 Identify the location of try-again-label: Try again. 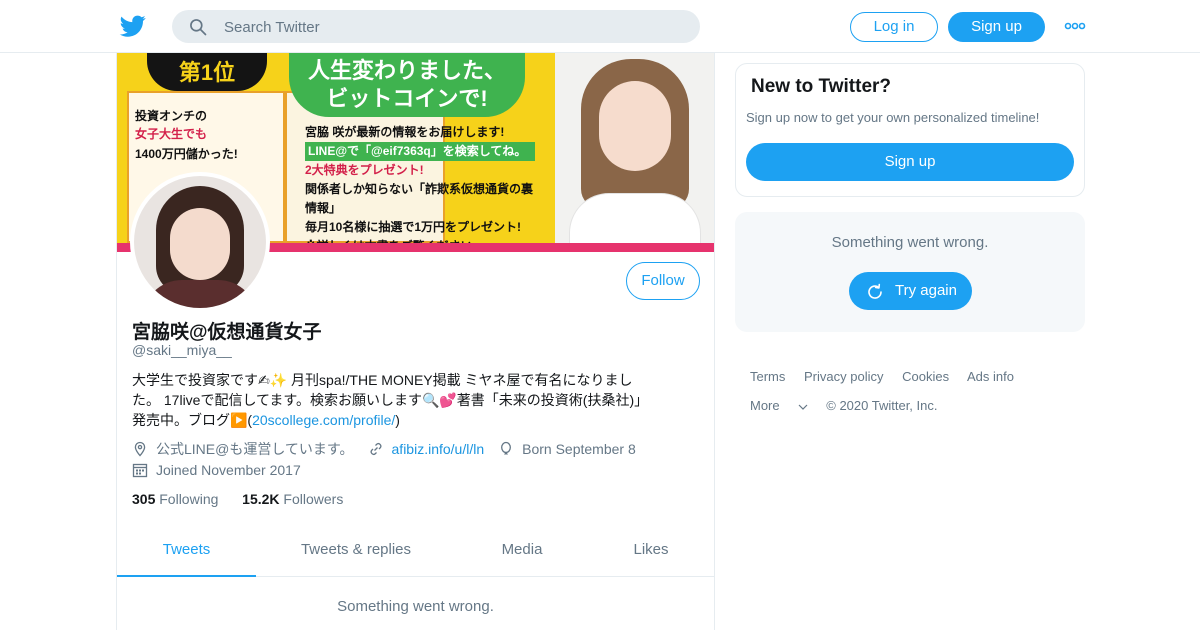
(926, 290).